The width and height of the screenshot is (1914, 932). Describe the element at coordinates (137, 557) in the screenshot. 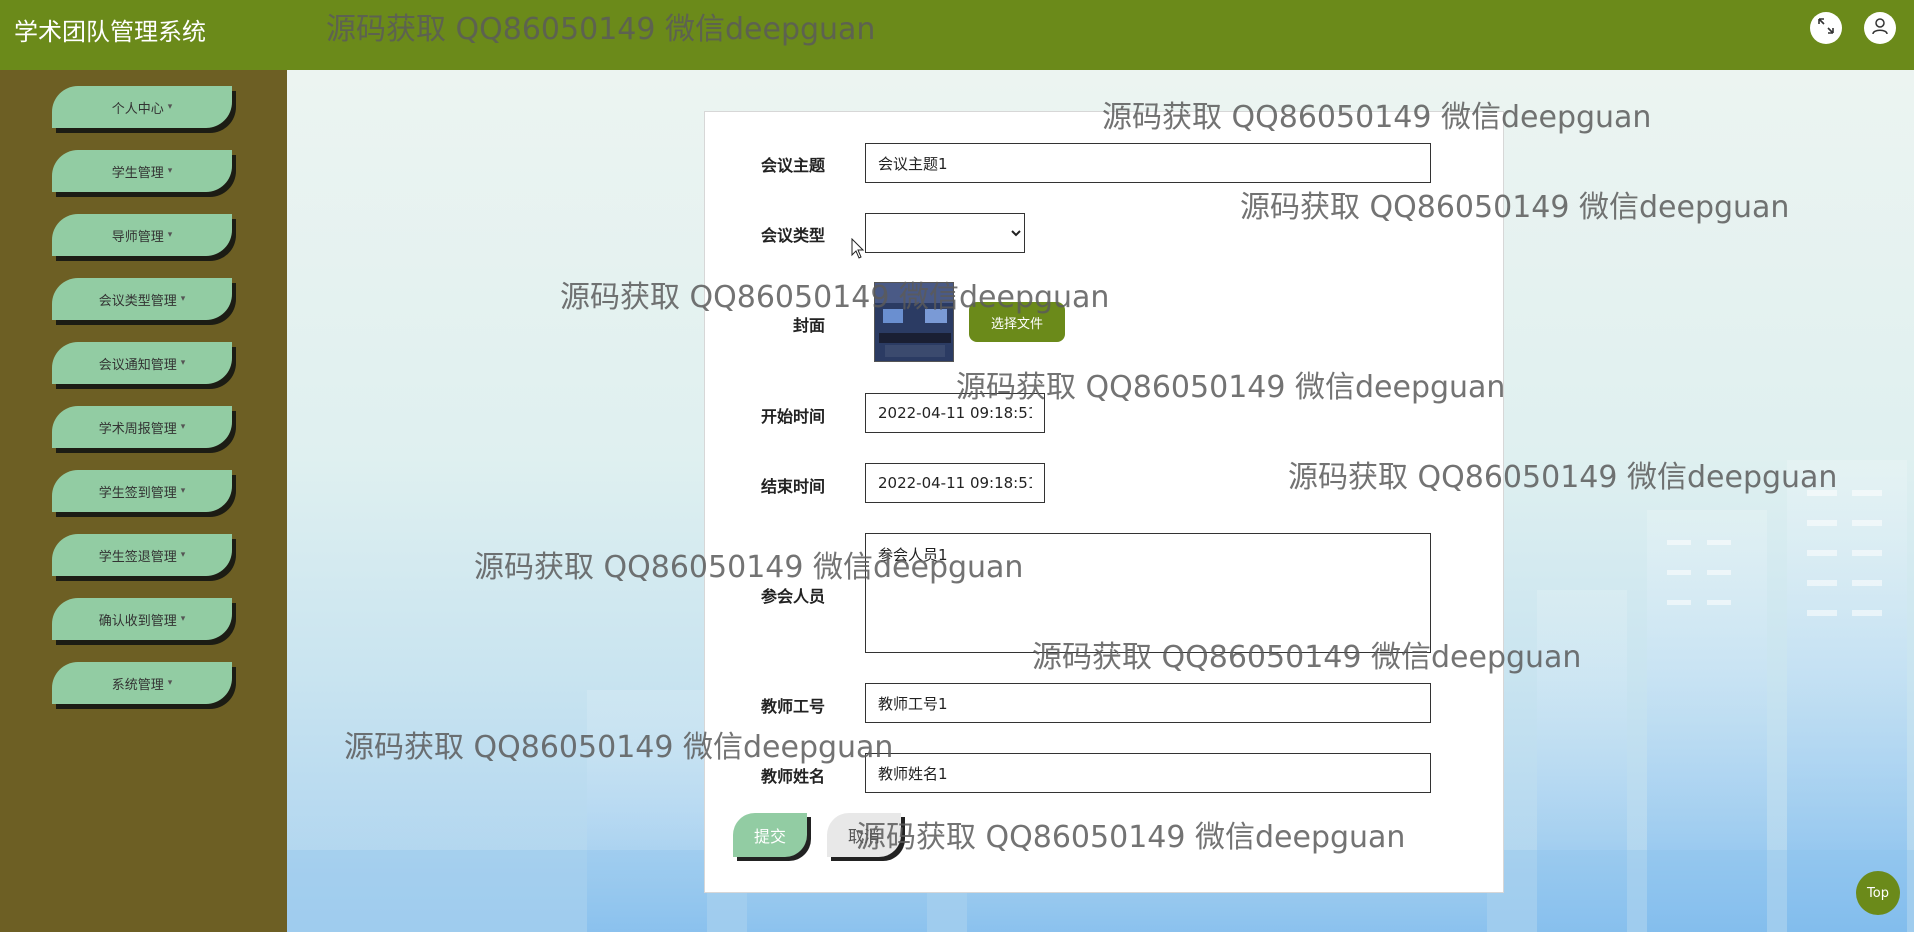

I see `sidebar-item-label: 学生签退管理` at that location.